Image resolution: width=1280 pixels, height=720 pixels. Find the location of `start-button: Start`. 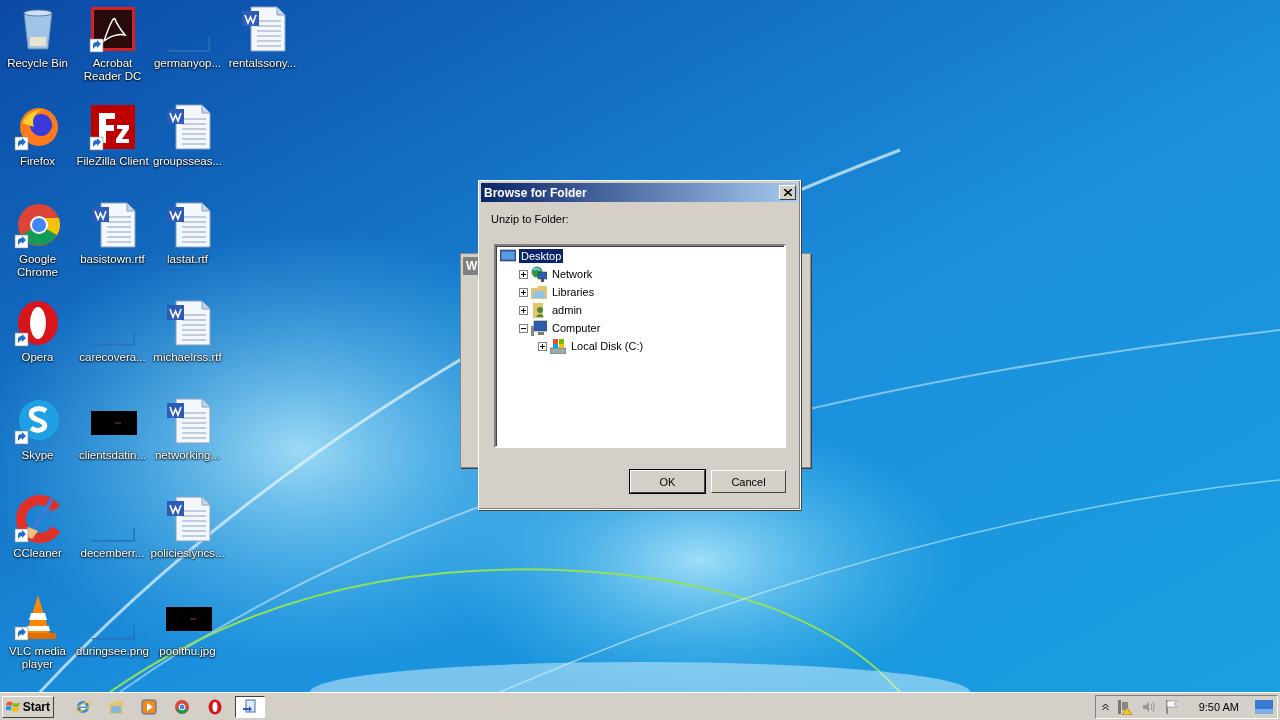

start-button: Start is located at coordinates (28, 706).